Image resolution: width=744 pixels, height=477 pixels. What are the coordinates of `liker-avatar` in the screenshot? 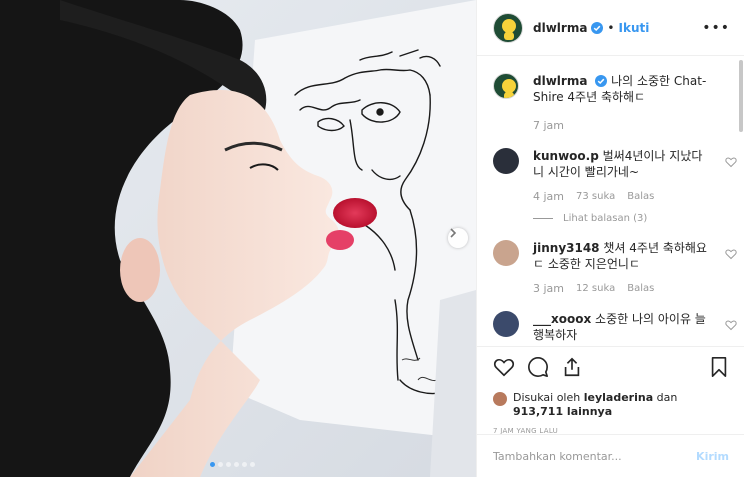 It's located at (500, 399).